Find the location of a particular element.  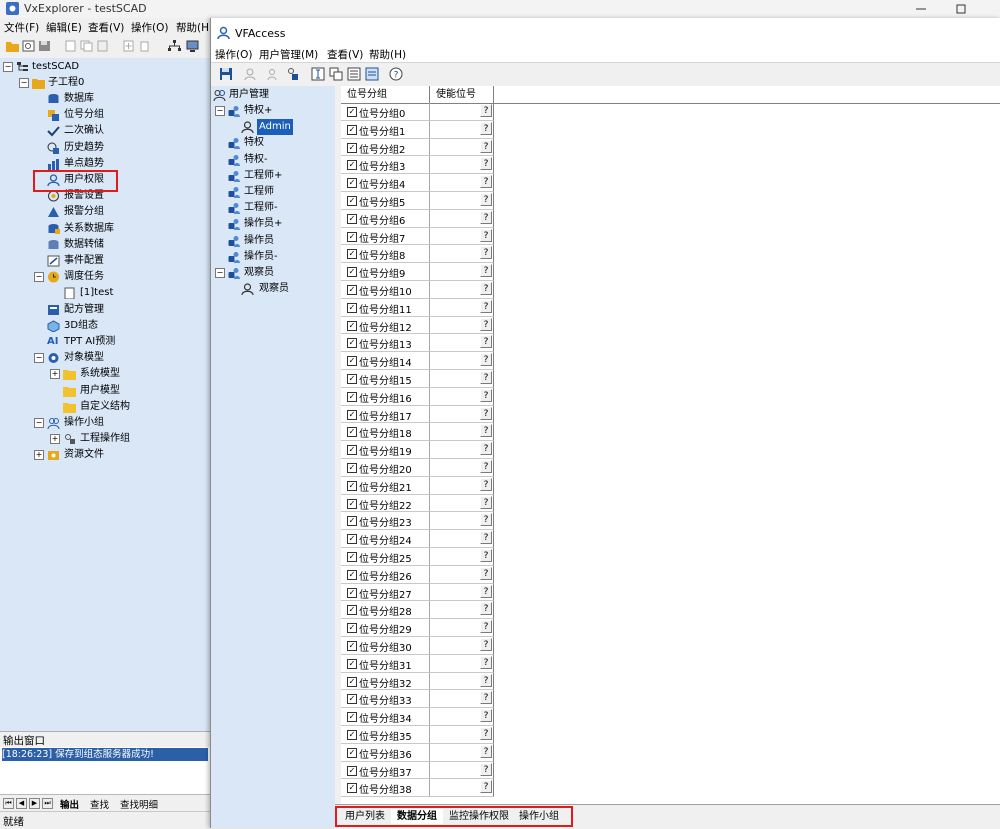

tree-item: 3D组态 is located at coordinates (117, 326).